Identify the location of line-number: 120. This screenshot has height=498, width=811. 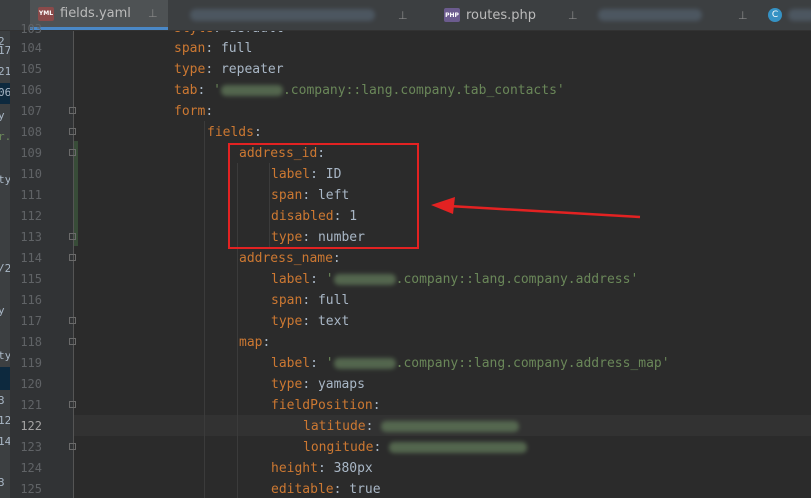
(31, 384).